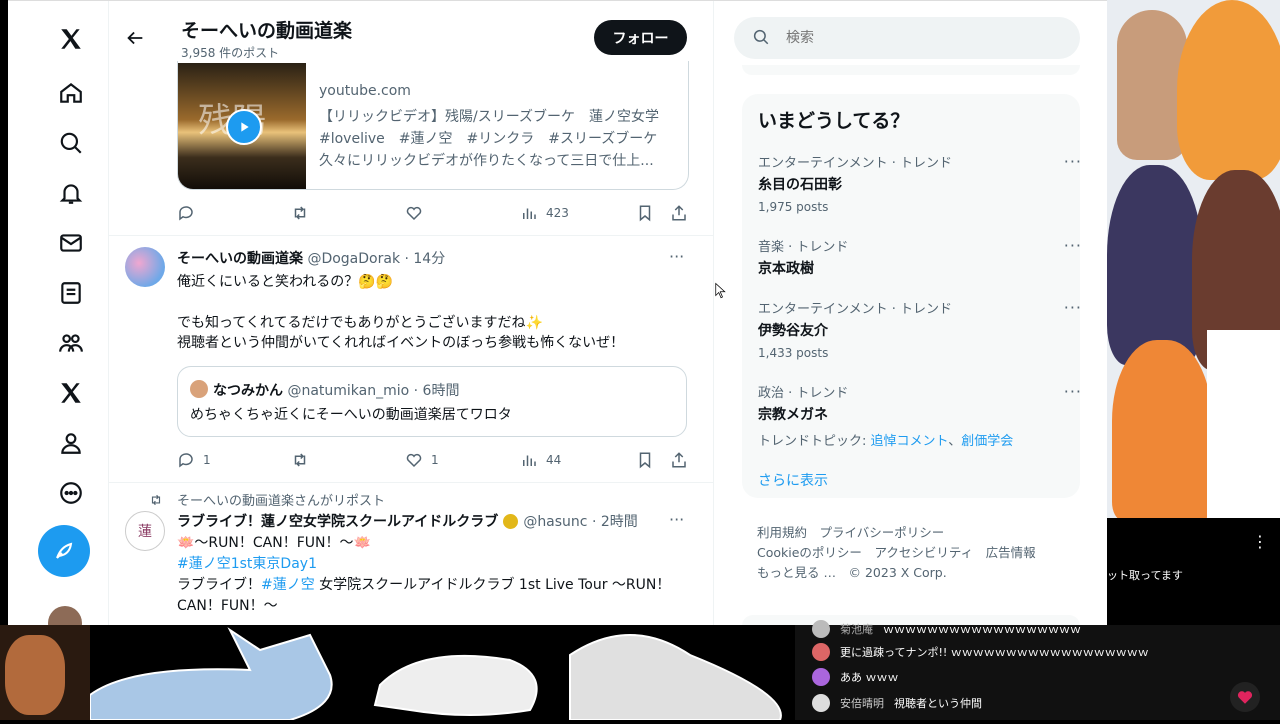 This screenshot has width=1280, height=724. I want to click on trend-meta: 音楽 · トレンド, so click(803, 247).